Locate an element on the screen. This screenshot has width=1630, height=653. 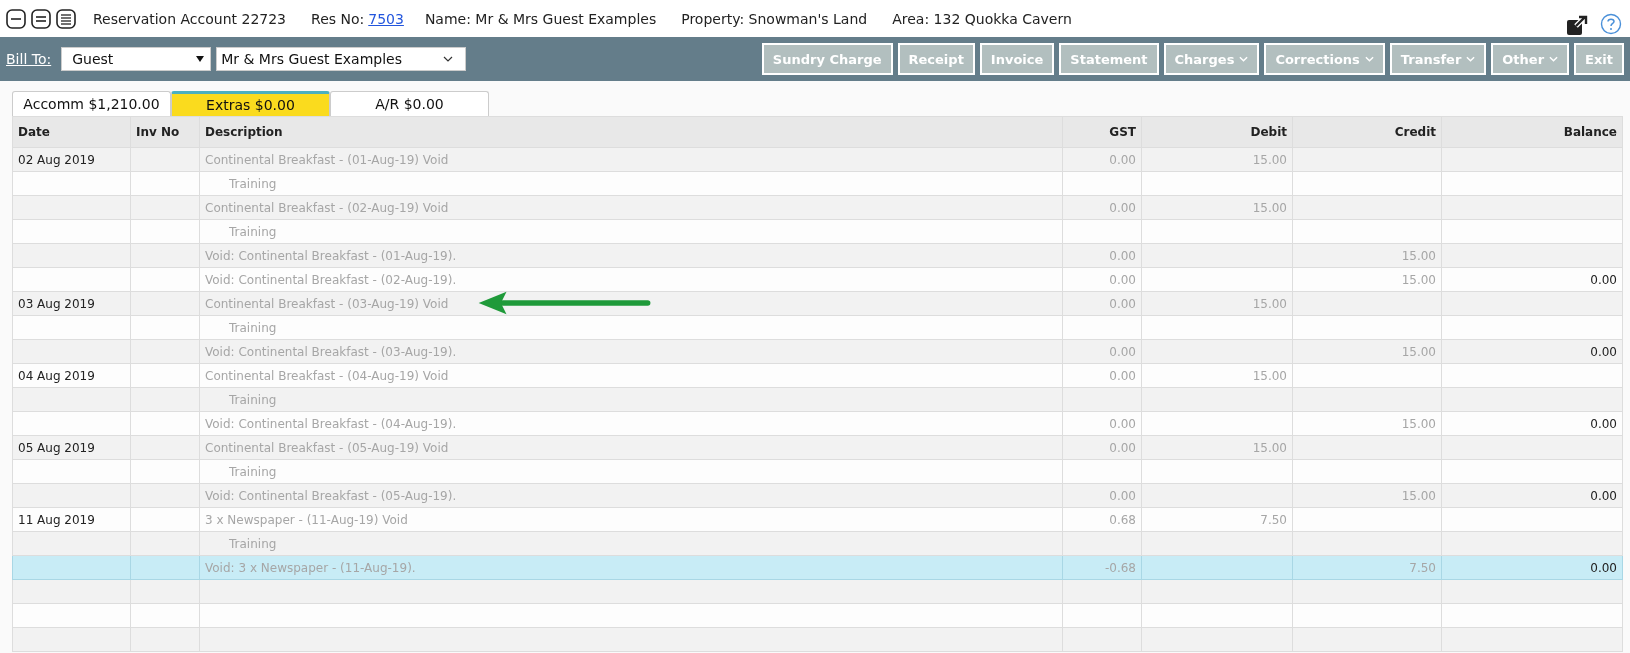
description-text: Continental Breakfast - (05-Aug-19) Void is located at coordinates (327, 447).